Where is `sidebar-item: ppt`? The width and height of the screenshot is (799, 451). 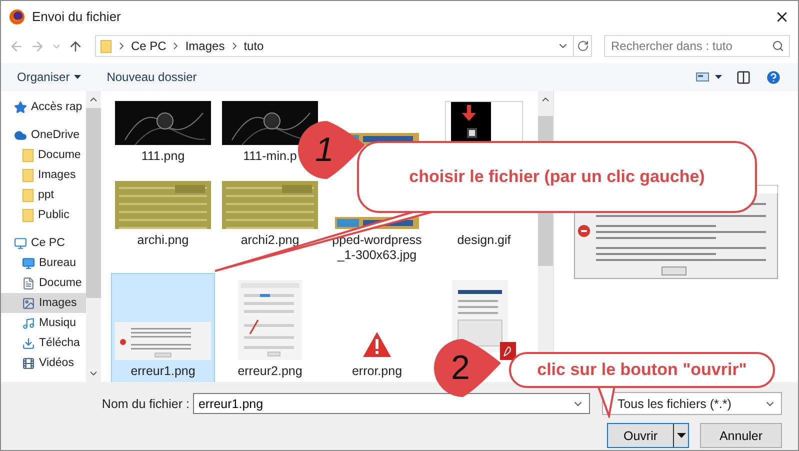
sidebar-item: ppt is located at coordinates (43, 195).